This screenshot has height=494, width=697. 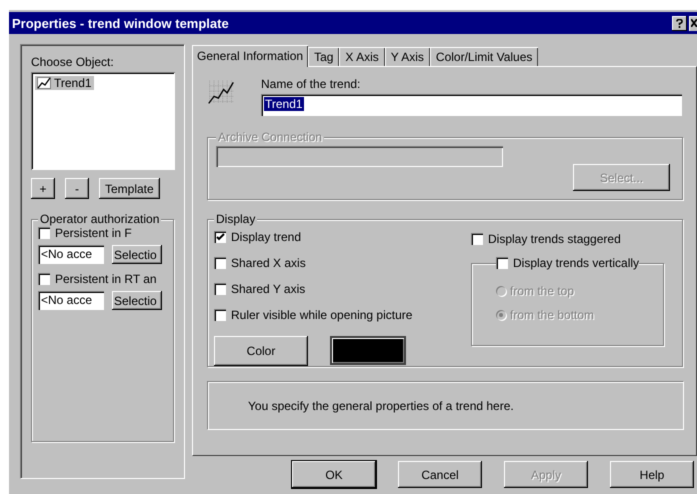 What do you see at coordinates (334, 474) in the screenshot?
I see `dialog-button: OK` at bounding box center [334, 474].